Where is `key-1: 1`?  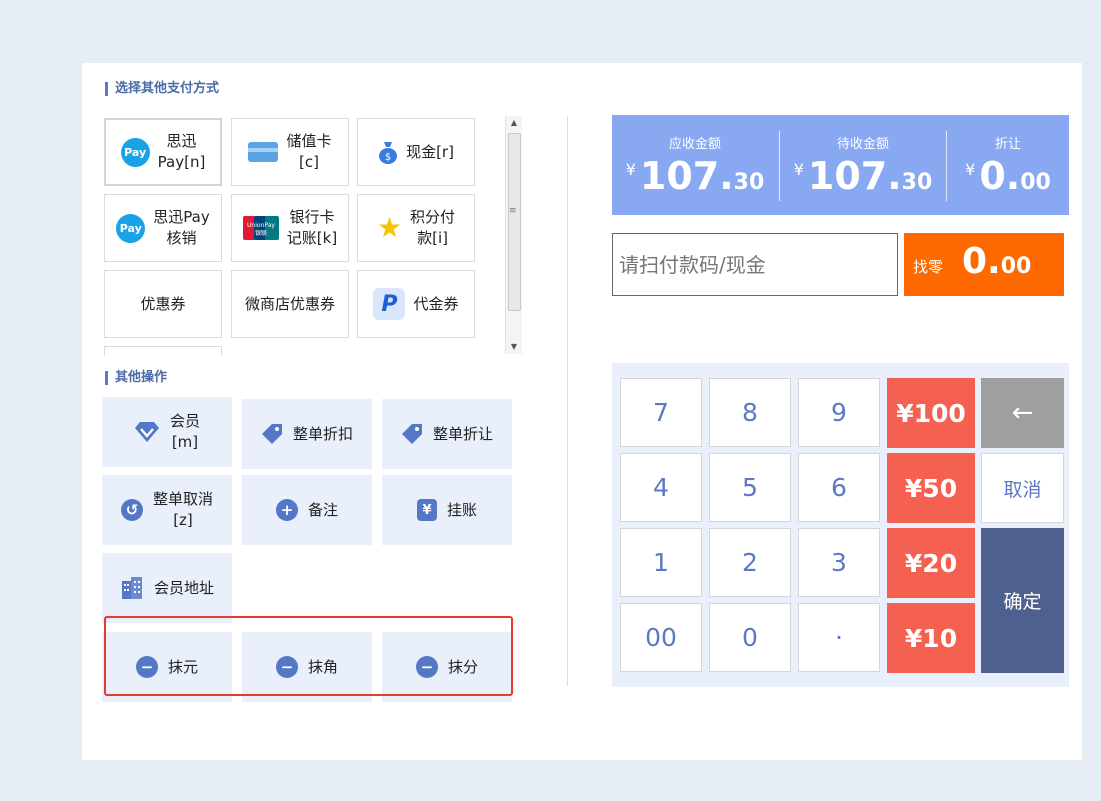
key-1: 1 is located at coordinates (661, 562).